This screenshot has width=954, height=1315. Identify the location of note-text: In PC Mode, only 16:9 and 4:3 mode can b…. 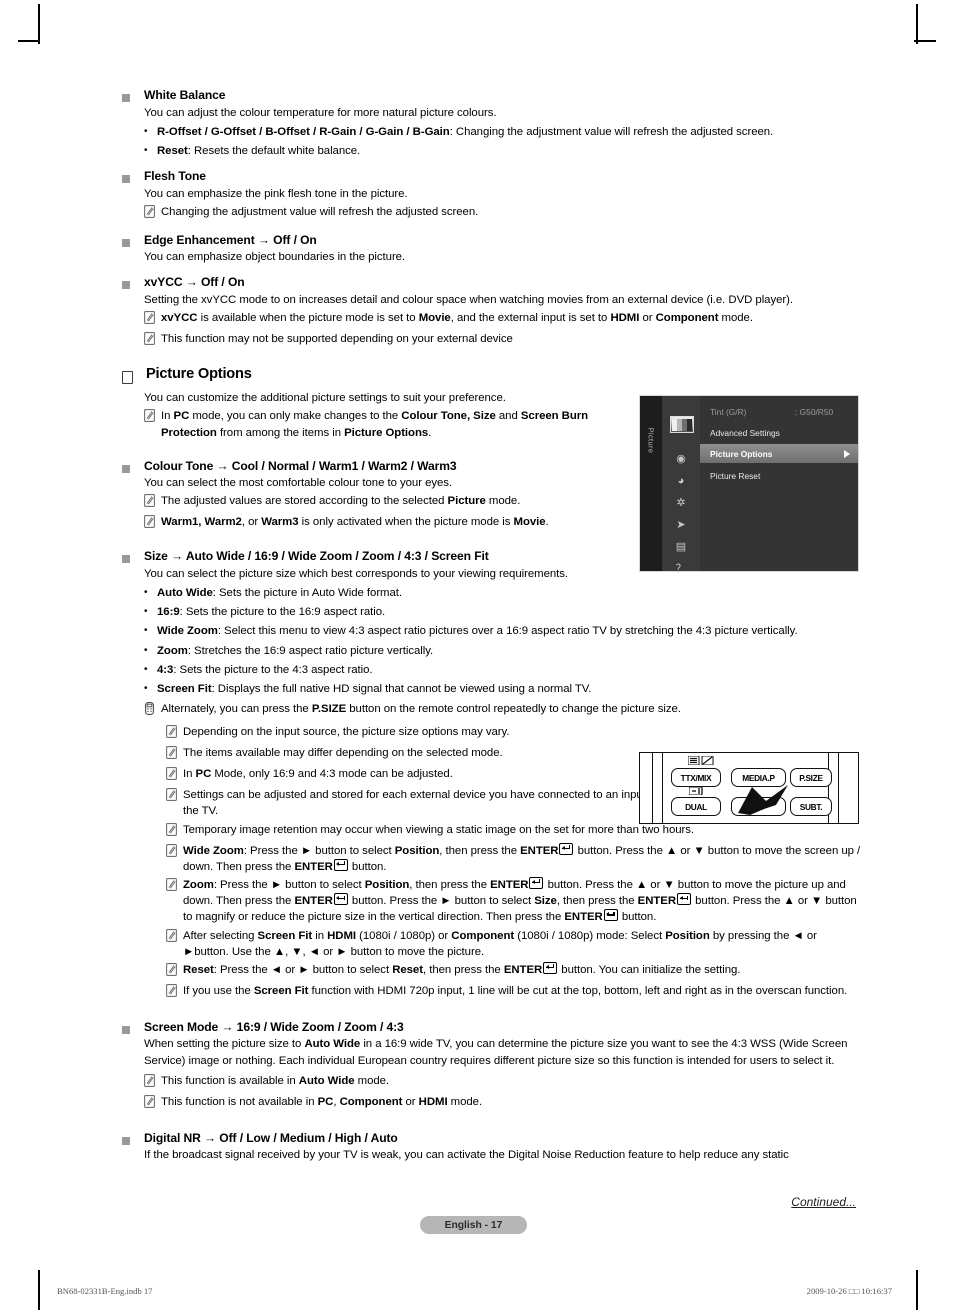
(318, 774).